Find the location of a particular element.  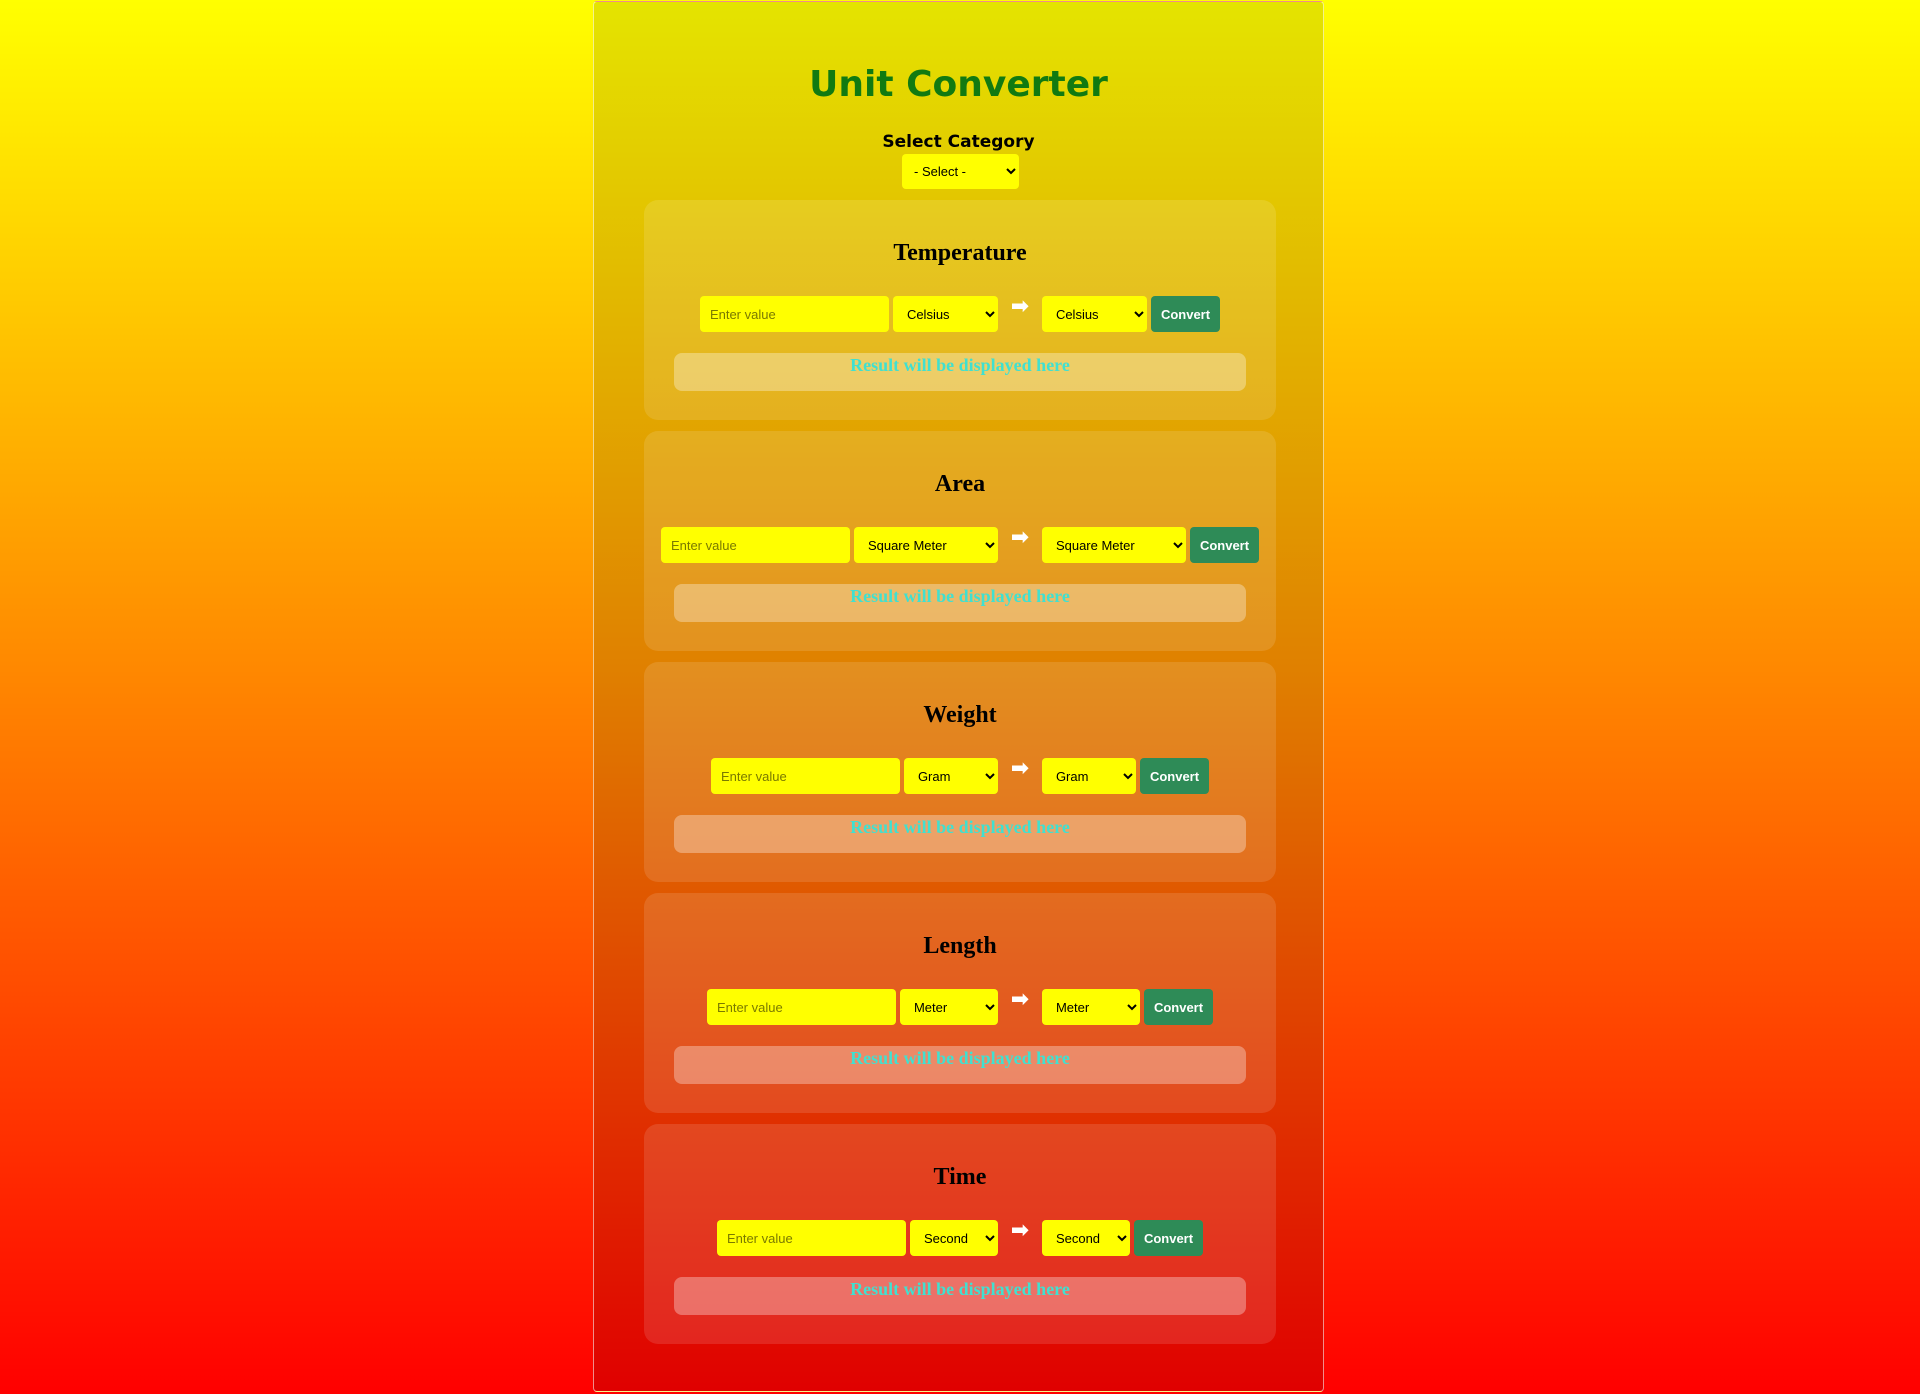

converter-row: Second ➡ Second Convert is located at coordinates (960, 1238).